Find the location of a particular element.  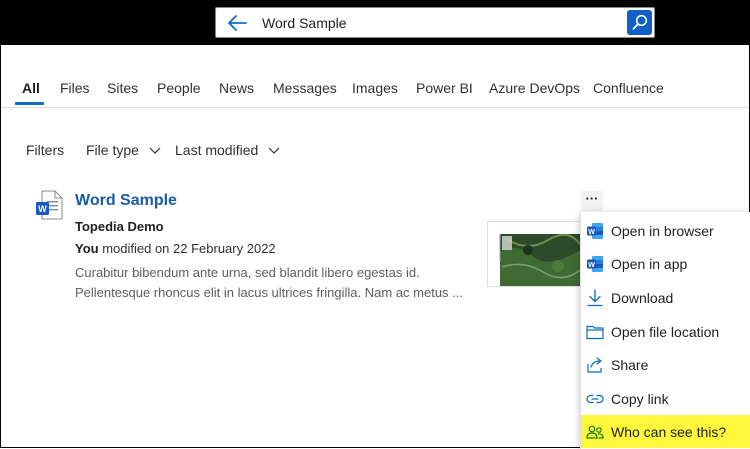

top-bar: Word Sample is located at coordinates (375, 23).